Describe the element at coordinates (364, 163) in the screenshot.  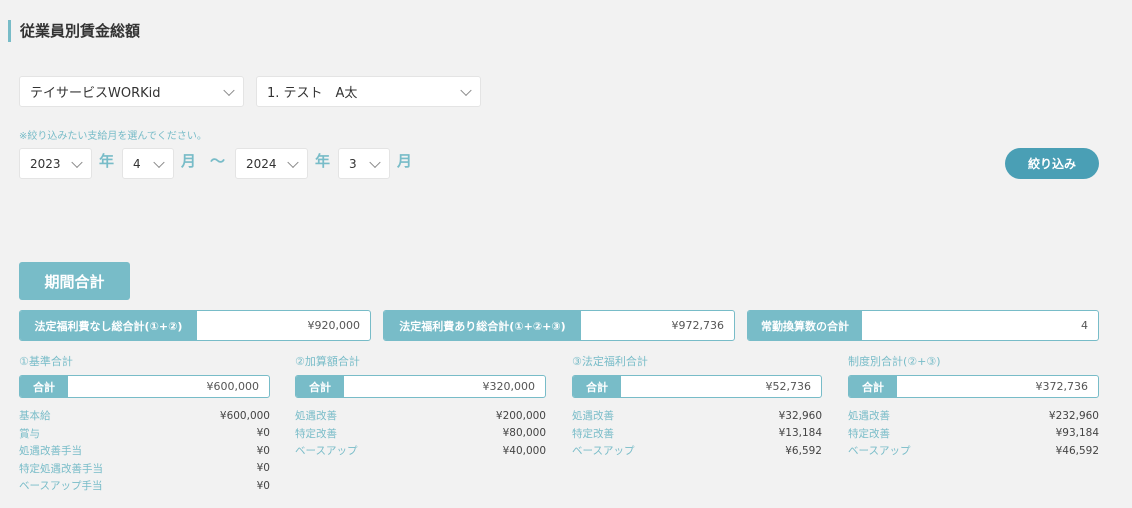
I see `to-month-select: 3` at that location.